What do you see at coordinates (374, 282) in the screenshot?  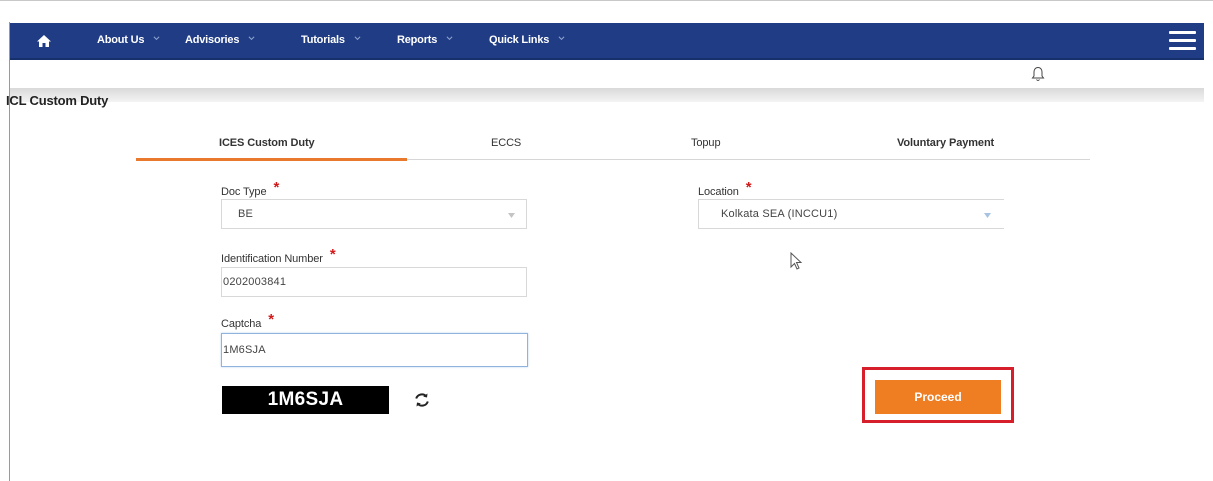 I see `identification-number-input: 0202003841` at bounding box center [374, 282].